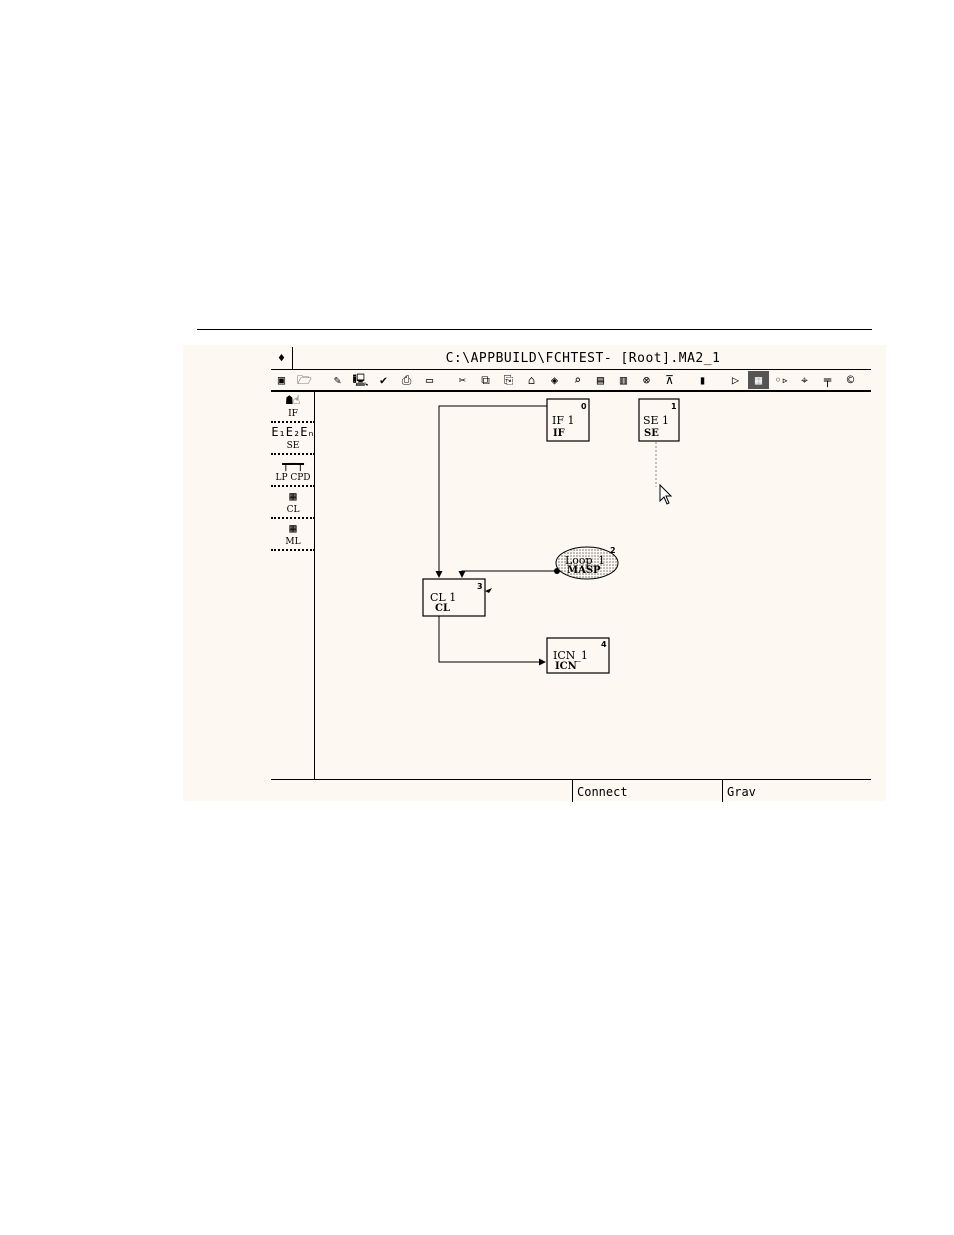 This screenshot has width=954, height=1235. I want to click on block-icn-type: ICN, so click(566, 666).